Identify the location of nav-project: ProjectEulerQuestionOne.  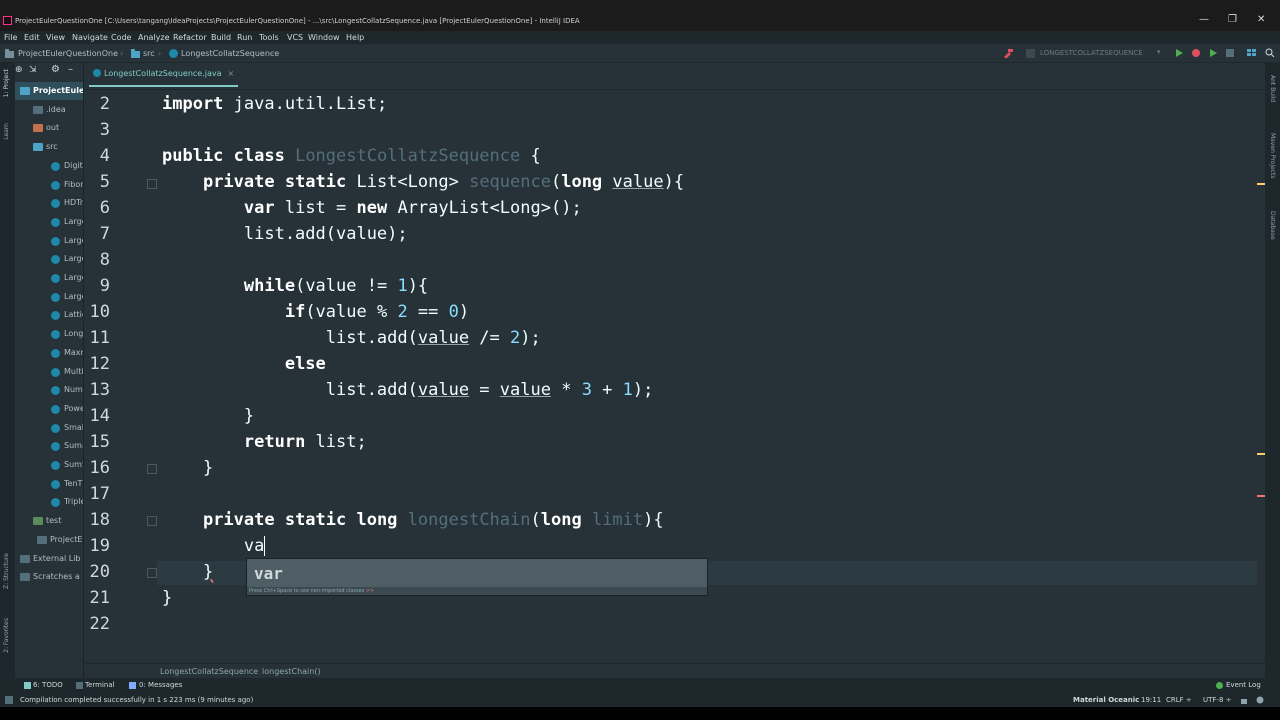
(68, 53).